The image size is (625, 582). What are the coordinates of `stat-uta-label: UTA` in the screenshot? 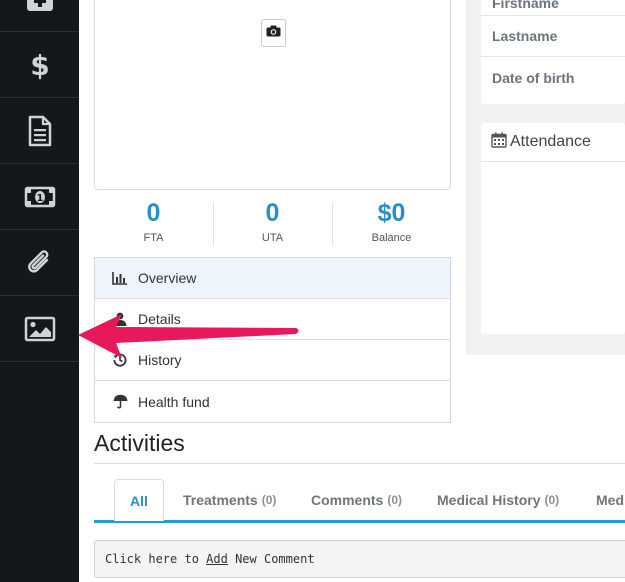 It's located at (272, 238).